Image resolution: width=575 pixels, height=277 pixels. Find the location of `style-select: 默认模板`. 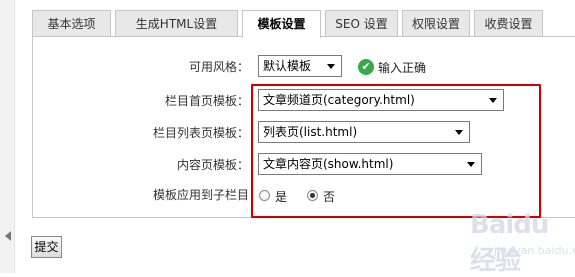

style-select: 默认模板 is located at coordinates (300, 66).